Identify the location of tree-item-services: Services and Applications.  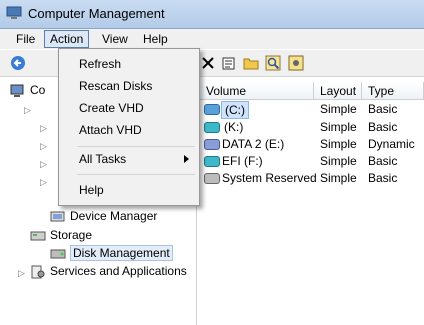
(108, 271).